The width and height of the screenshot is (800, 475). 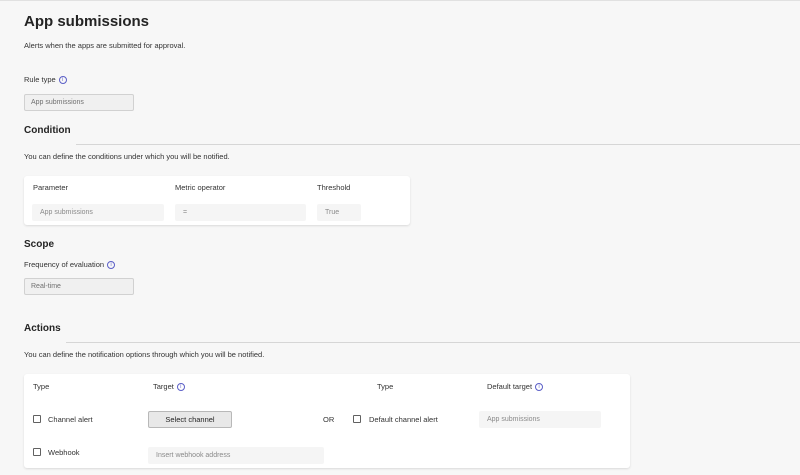 I want to click on page-title: App submissions, so click(x=87, y=21).